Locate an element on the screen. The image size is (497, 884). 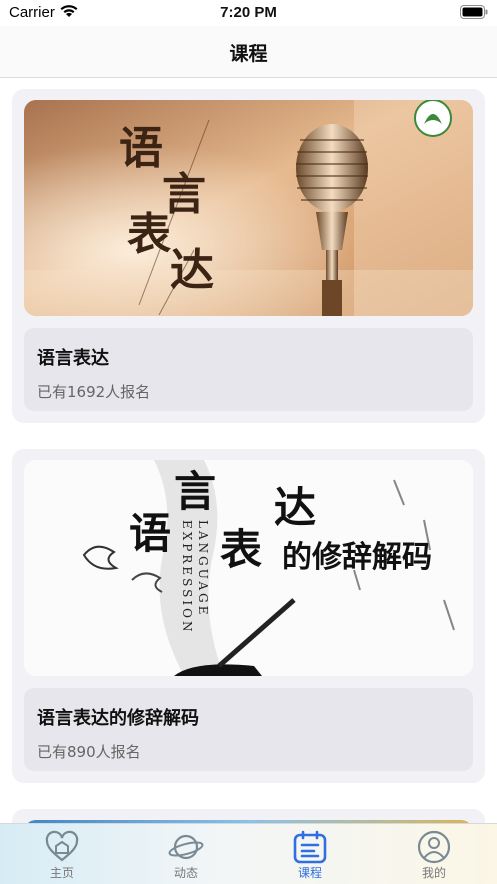
course-info: 语言表达的修辞解码 已有890人报名 is located at coordinates (248, 729).